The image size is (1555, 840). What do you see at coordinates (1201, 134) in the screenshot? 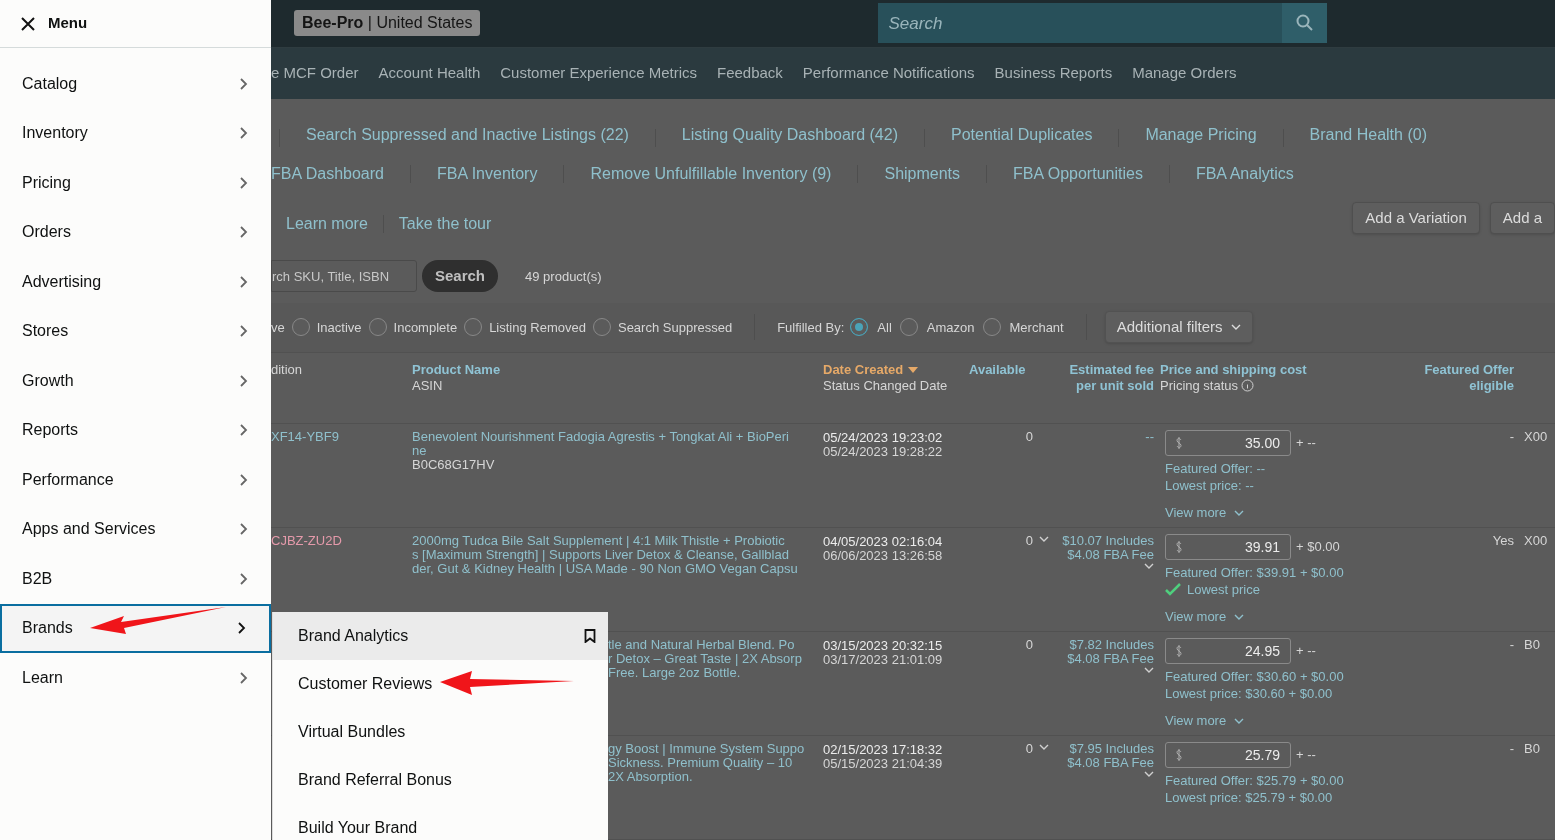
I see `subnav-link: Manage Pricing` at bounding box center [1201, 134].